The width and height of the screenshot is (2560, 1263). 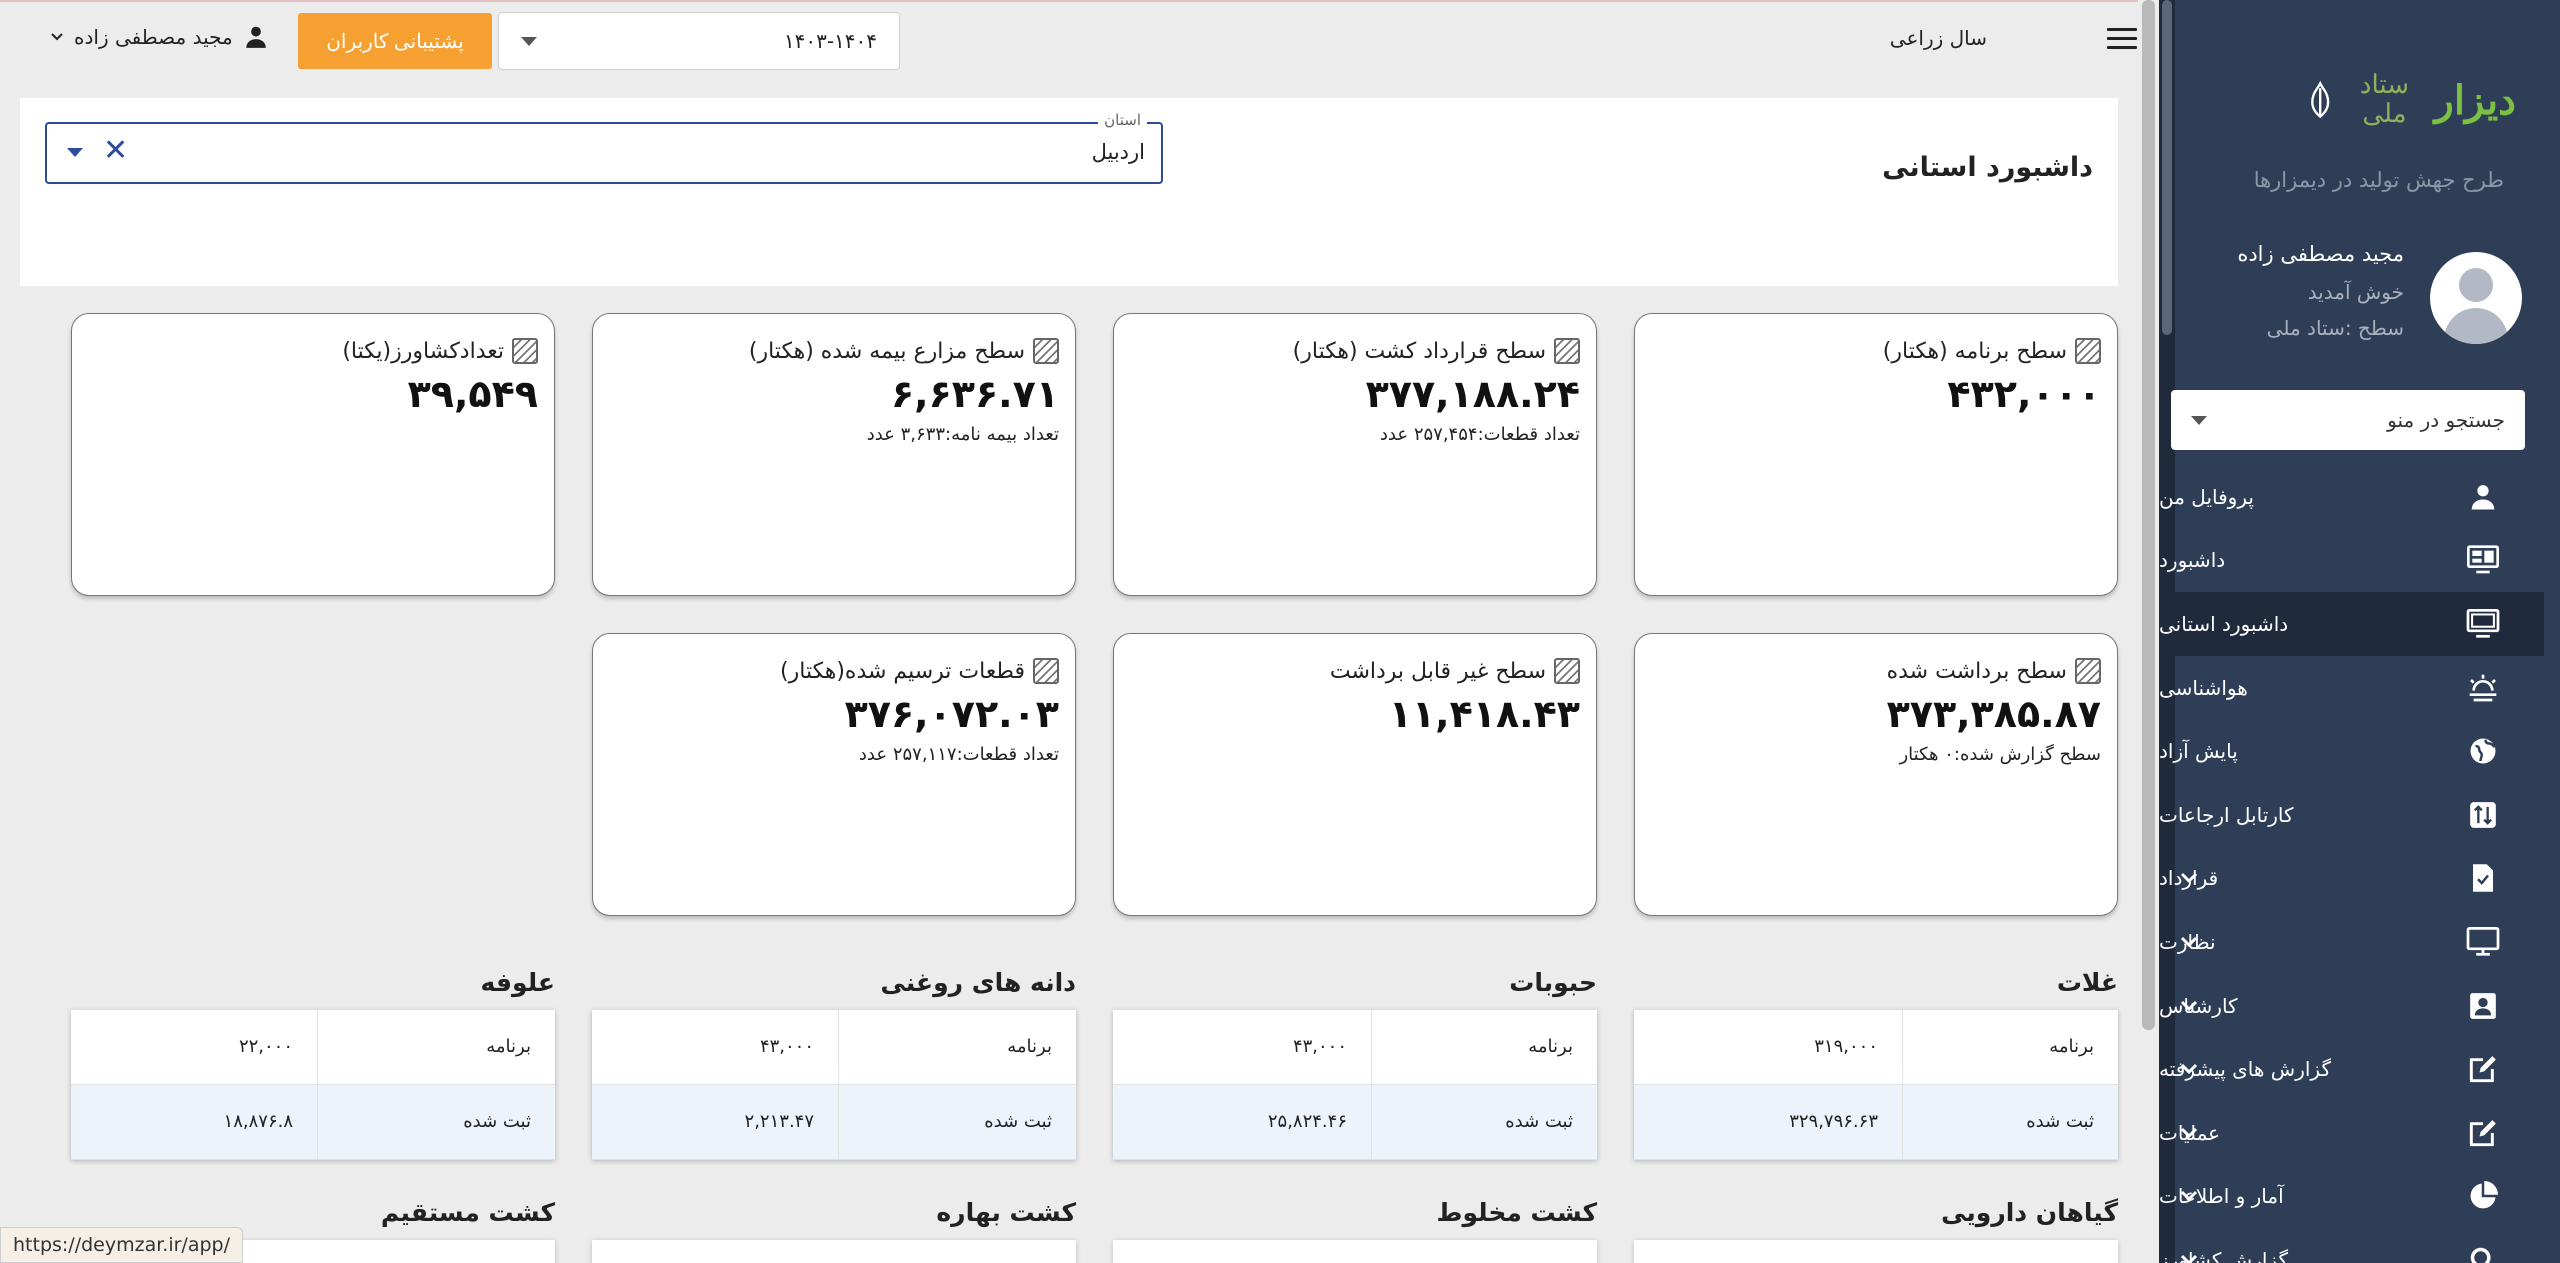 I want to click on card-value: ۳۷۳,۳۸۵.۸۷, so click(x=1993, y=714).